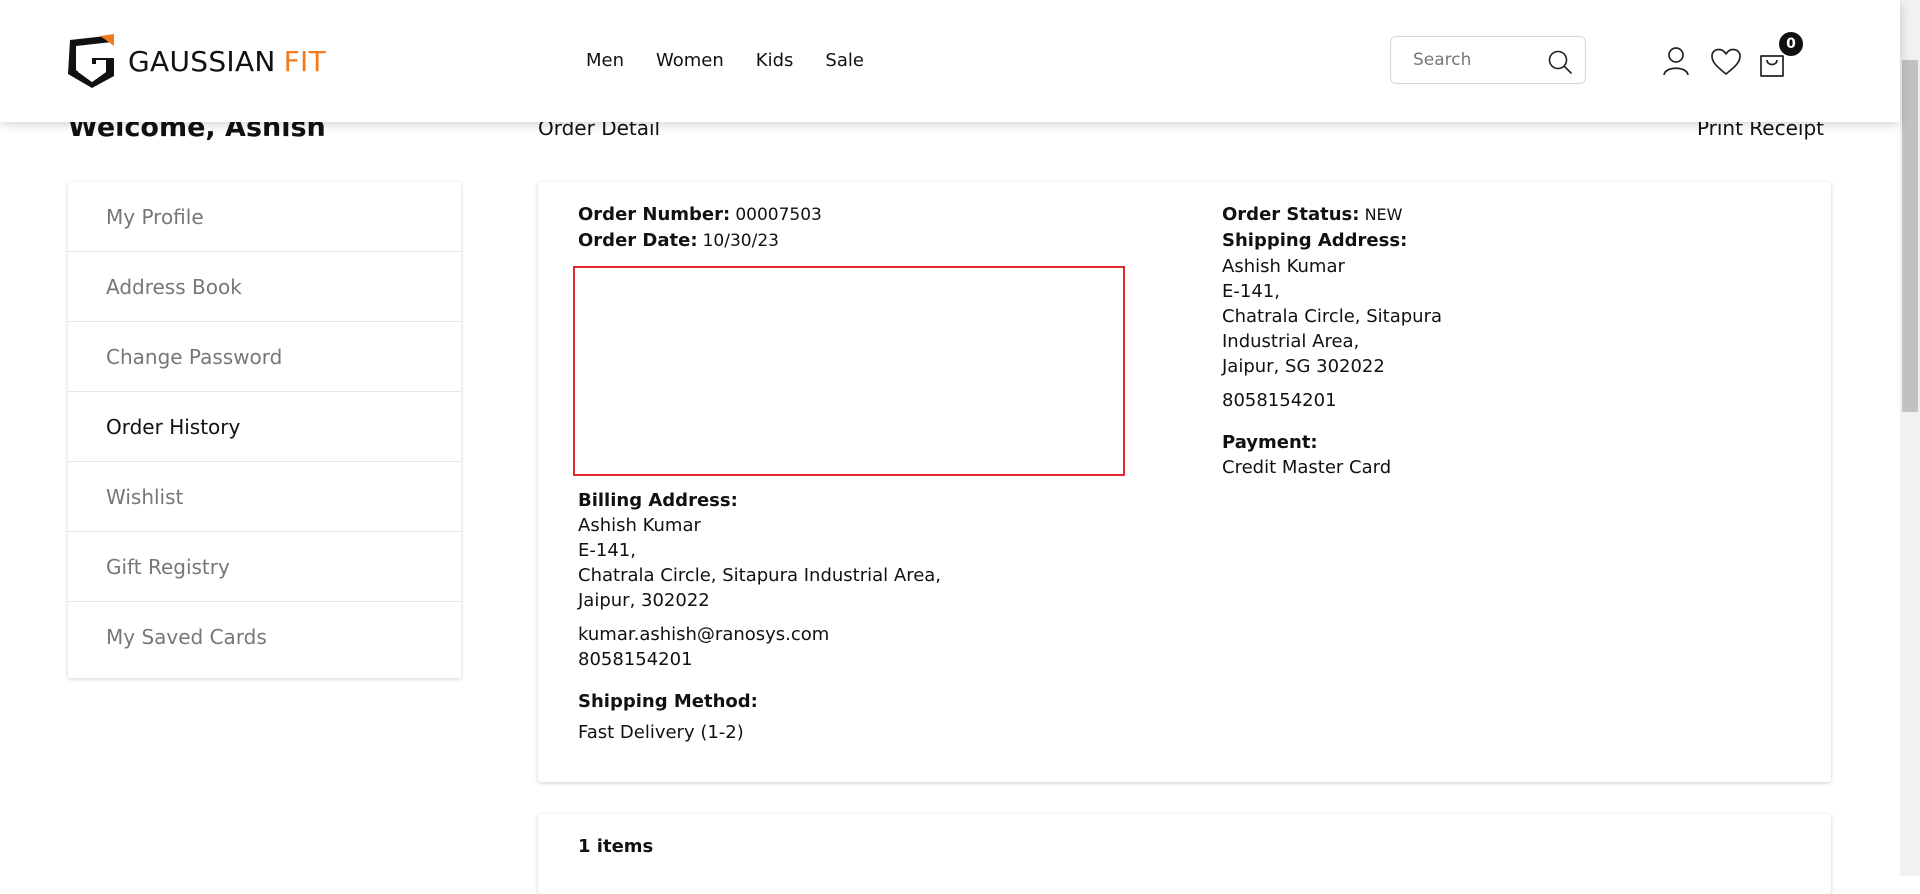 This screenshot has height=894, width=1920. Describe the element at coordinates (264, 287) in the screenshot. I see `sidebar-item-address-book: Address Book` at that location.